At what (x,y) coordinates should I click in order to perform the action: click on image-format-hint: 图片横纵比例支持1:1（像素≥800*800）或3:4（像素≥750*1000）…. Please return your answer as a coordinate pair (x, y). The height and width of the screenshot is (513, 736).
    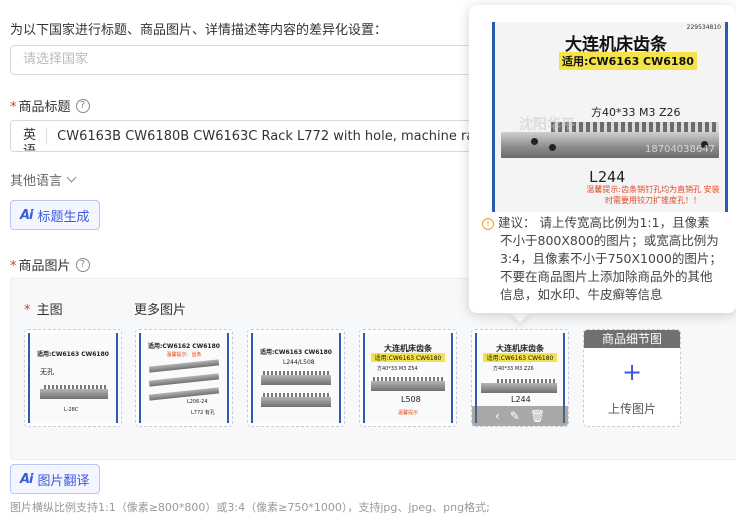
    Looking at the image, I should click on (250, 507).